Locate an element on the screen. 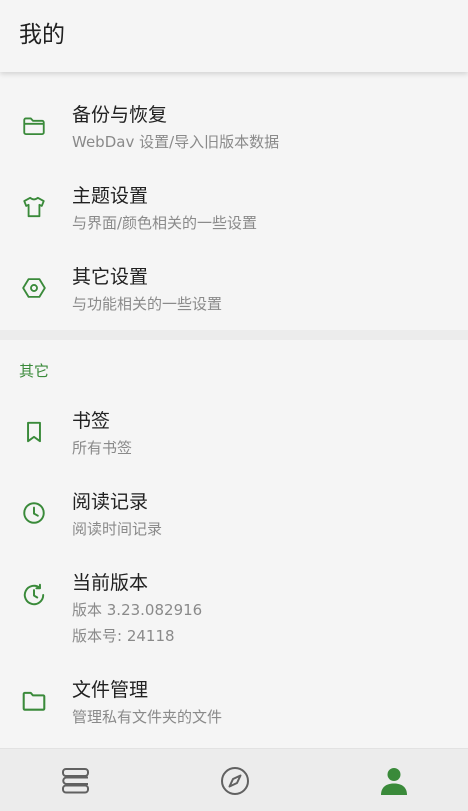  theme-settings-subtitle: 与界面/颜色相关的一些设置 is located at coordinates (165, 223).